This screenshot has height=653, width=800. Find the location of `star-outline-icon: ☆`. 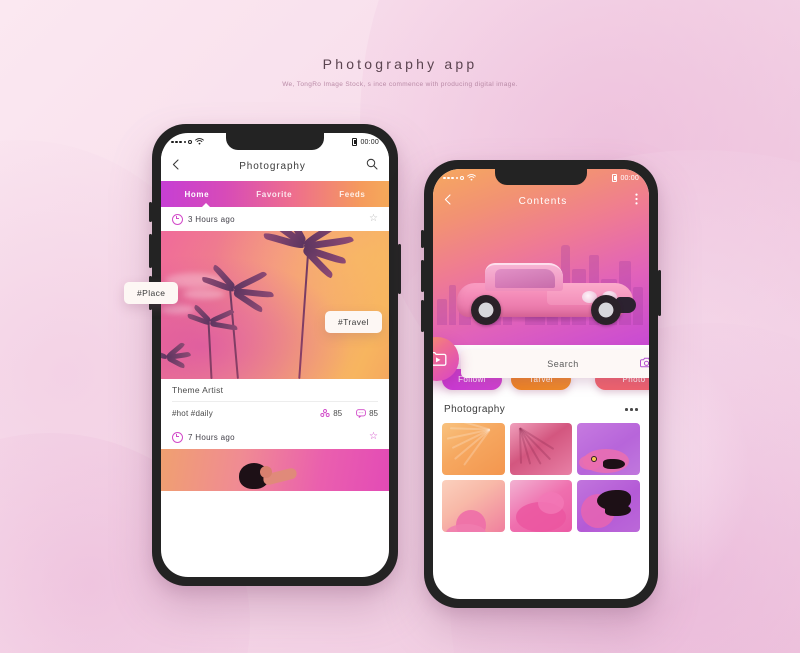

star-outline-icon: ☆ is located at coordinates (373, 219).